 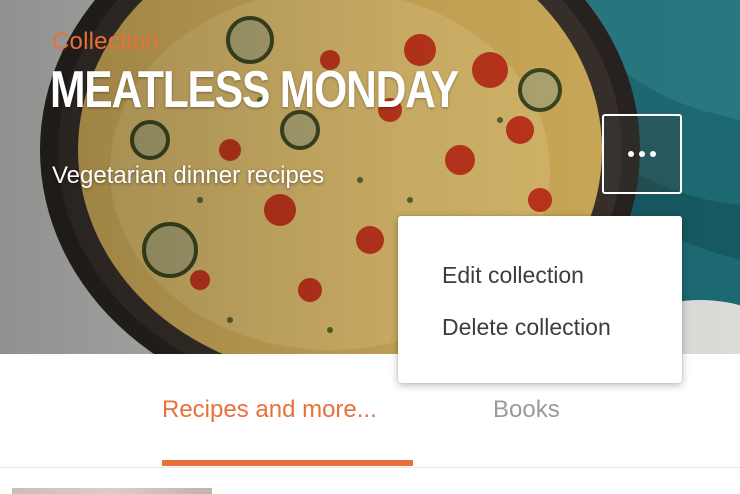 I want to click on more-horizontal-icon, so click(x=631, y=154).